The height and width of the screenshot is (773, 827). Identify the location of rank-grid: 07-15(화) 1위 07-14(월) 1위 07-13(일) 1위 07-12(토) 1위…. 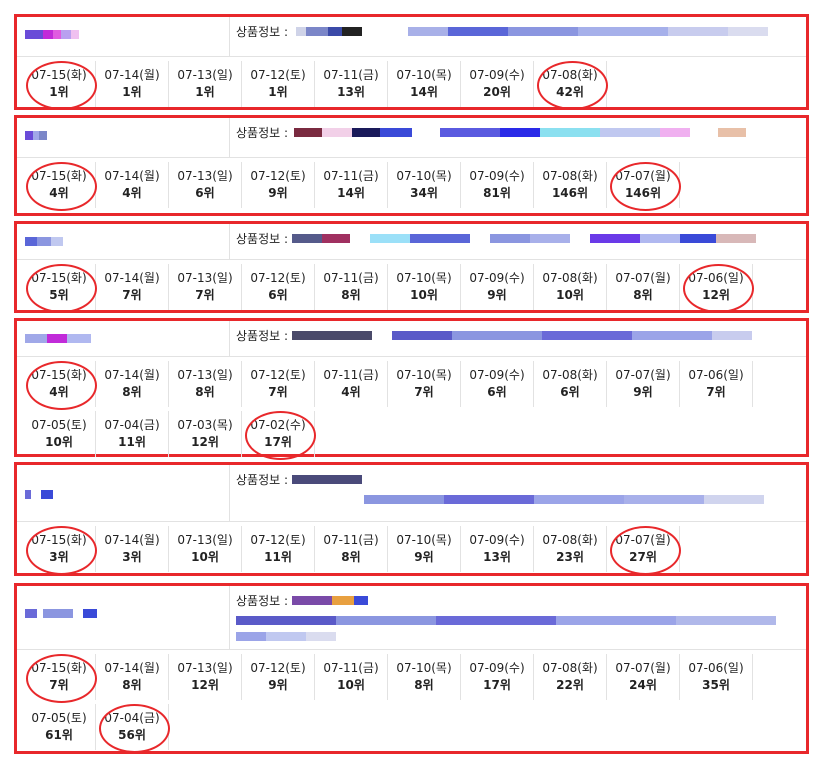
(411, 86).